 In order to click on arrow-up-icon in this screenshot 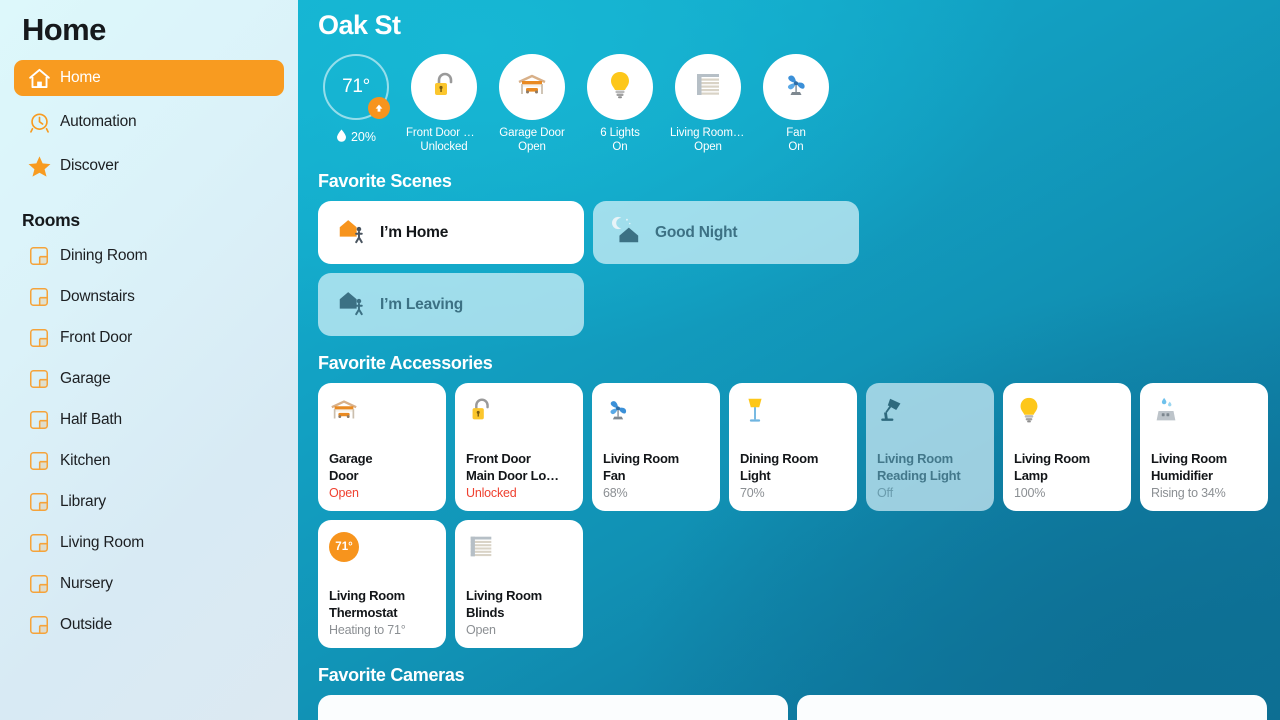, I will do `click(379, 108)`.